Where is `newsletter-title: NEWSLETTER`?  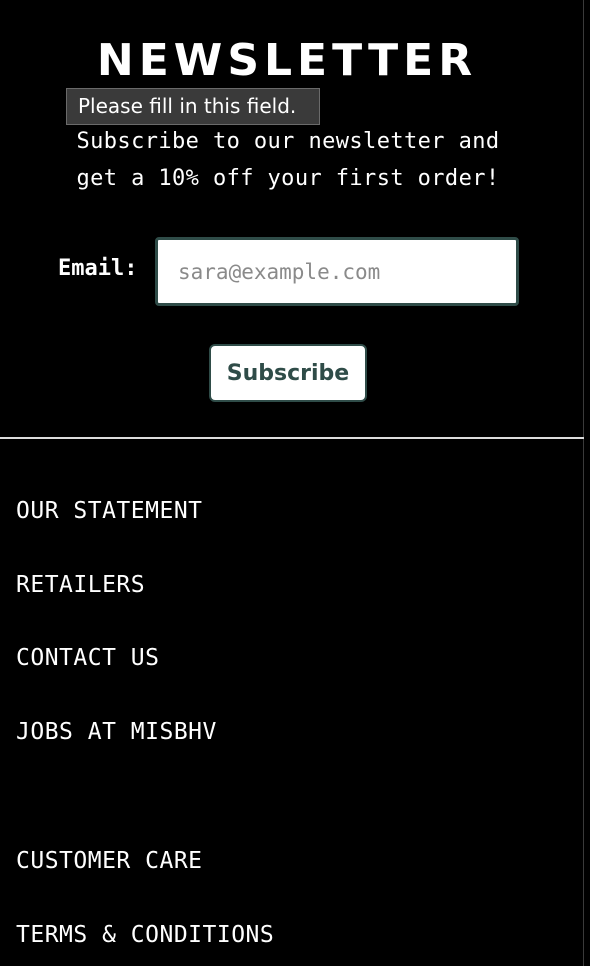
newsletter-title: NEWSLETTER is located at coordinates (287, 60).